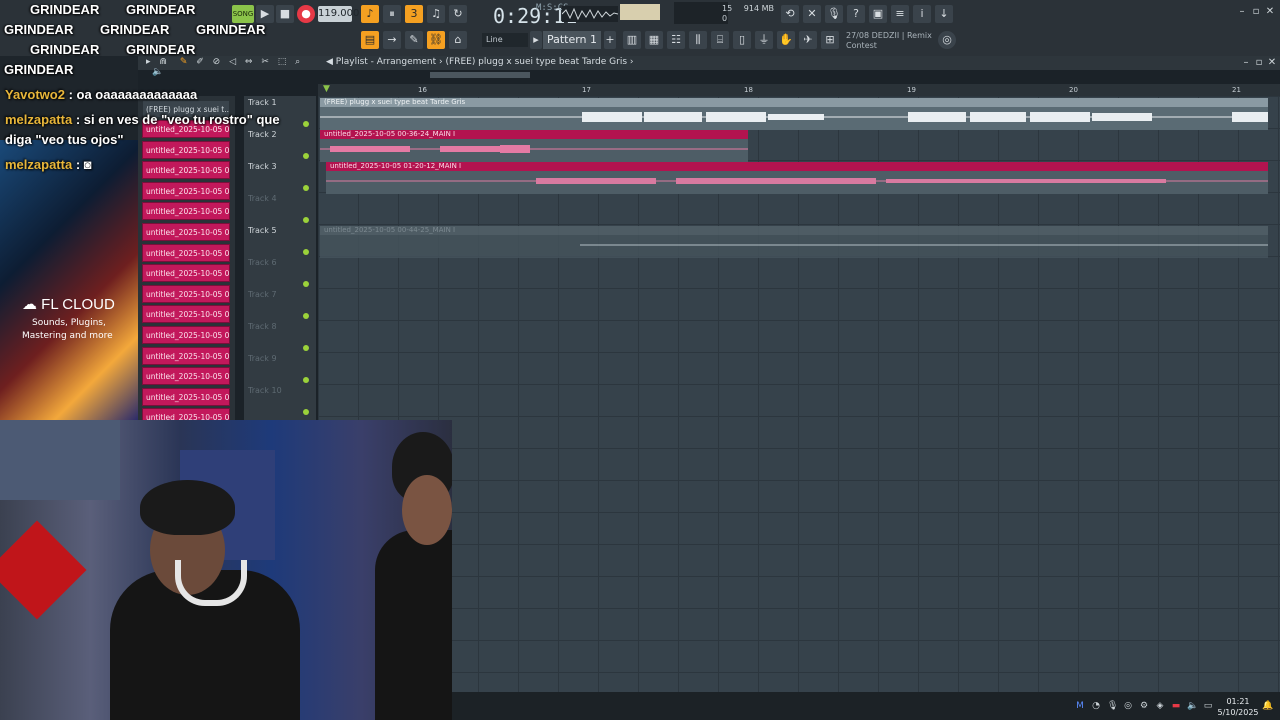 Image resolution: width=1280 pixels, height=720 pixels. I want to click on channel-rack-icon: ☷, so click(676, 40).